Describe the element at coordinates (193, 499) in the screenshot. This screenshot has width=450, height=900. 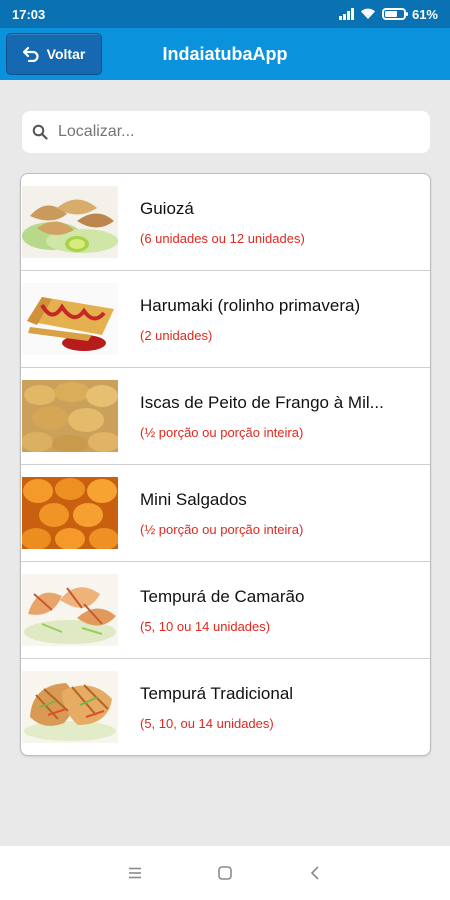
I see `item-name: Mini Salgados` at that location.